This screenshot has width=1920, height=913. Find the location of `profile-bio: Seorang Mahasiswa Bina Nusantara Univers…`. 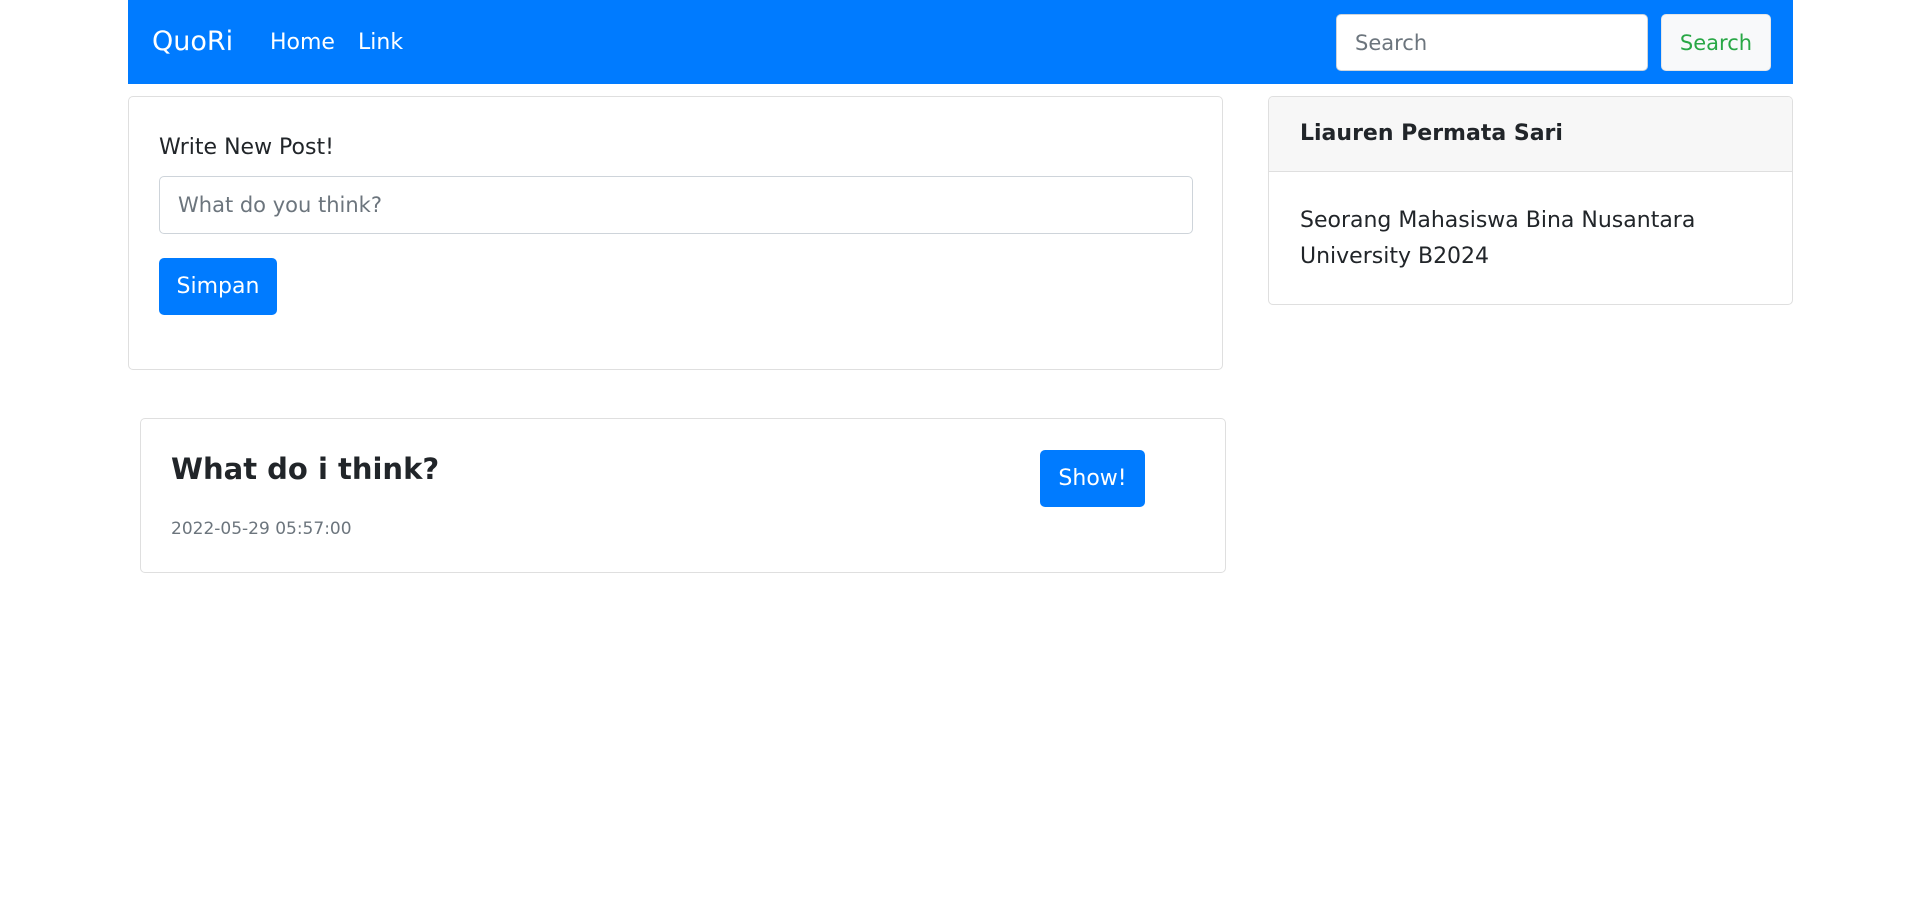

profile-bio: Seorang Mahasiswa Bina Nusantara Univers… is located at coordinates (1498, 238).